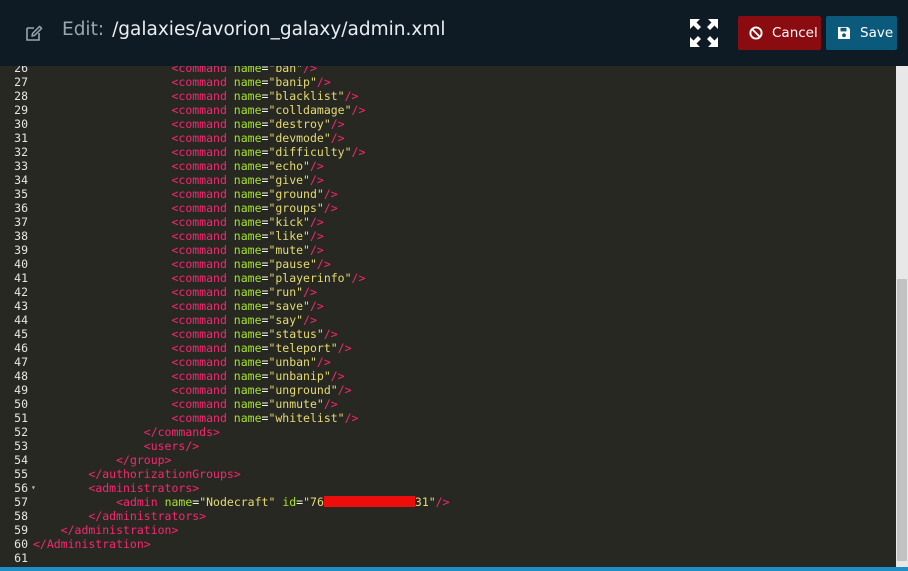 Image resolution: width=908 pixels, height=571 pixels. What do you see at coordinates (21, 278) in the screenshot?
I see `line-number: 41` at bounding box center [21, 278].